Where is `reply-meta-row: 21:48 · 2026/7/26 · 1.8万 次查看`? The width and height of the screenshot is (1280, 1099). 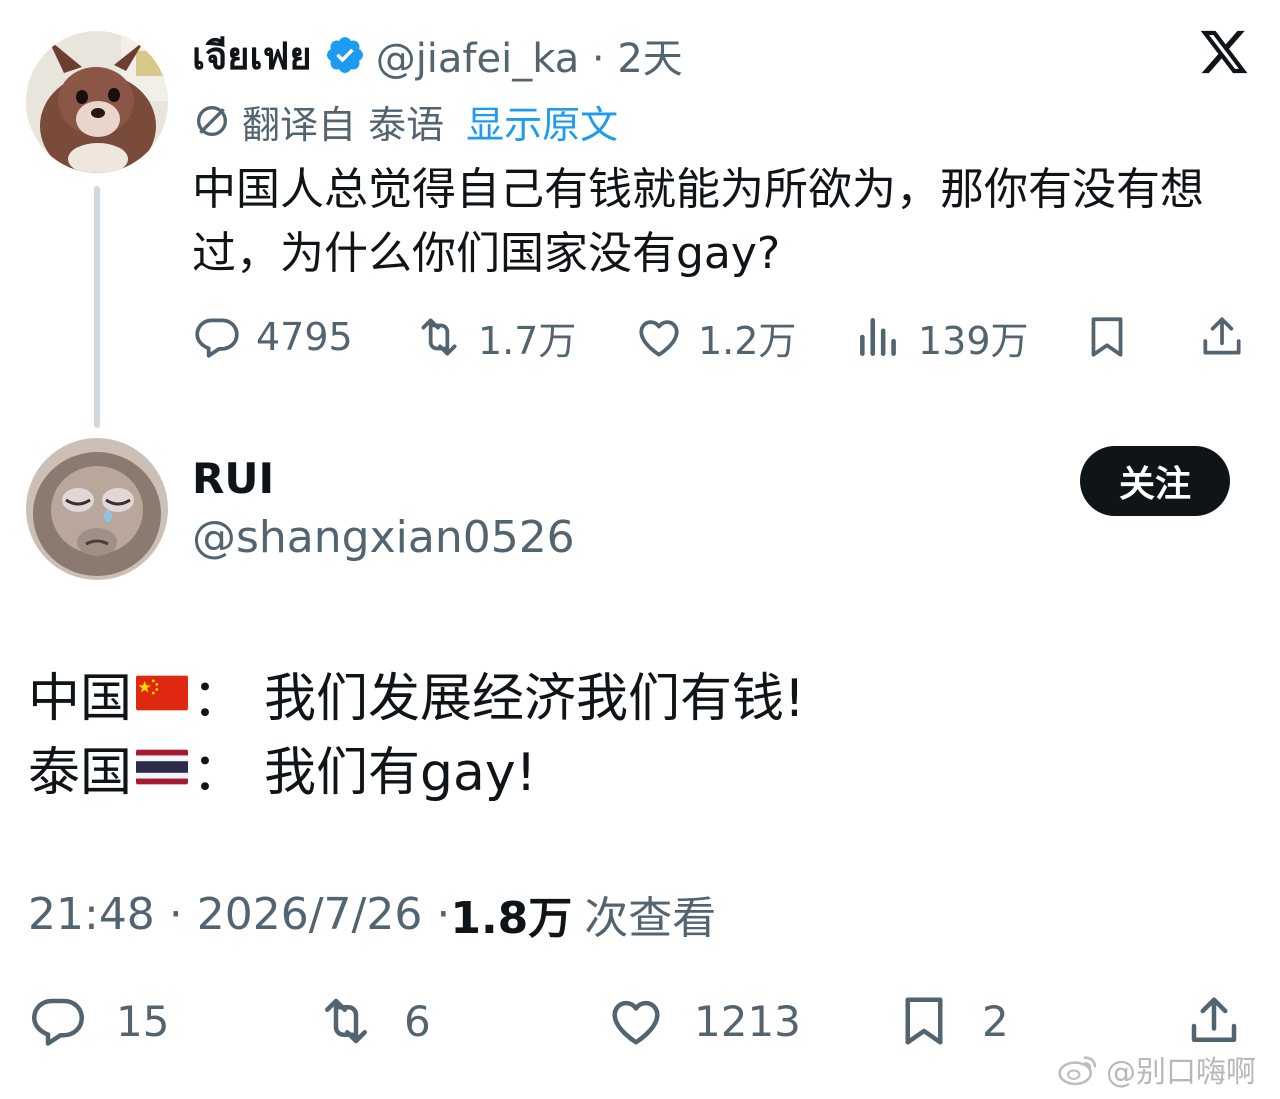
reply-meta-row: 21:48 · 2026/7/26 · 1.8万 次查看 is located at coordinates (372, 914).